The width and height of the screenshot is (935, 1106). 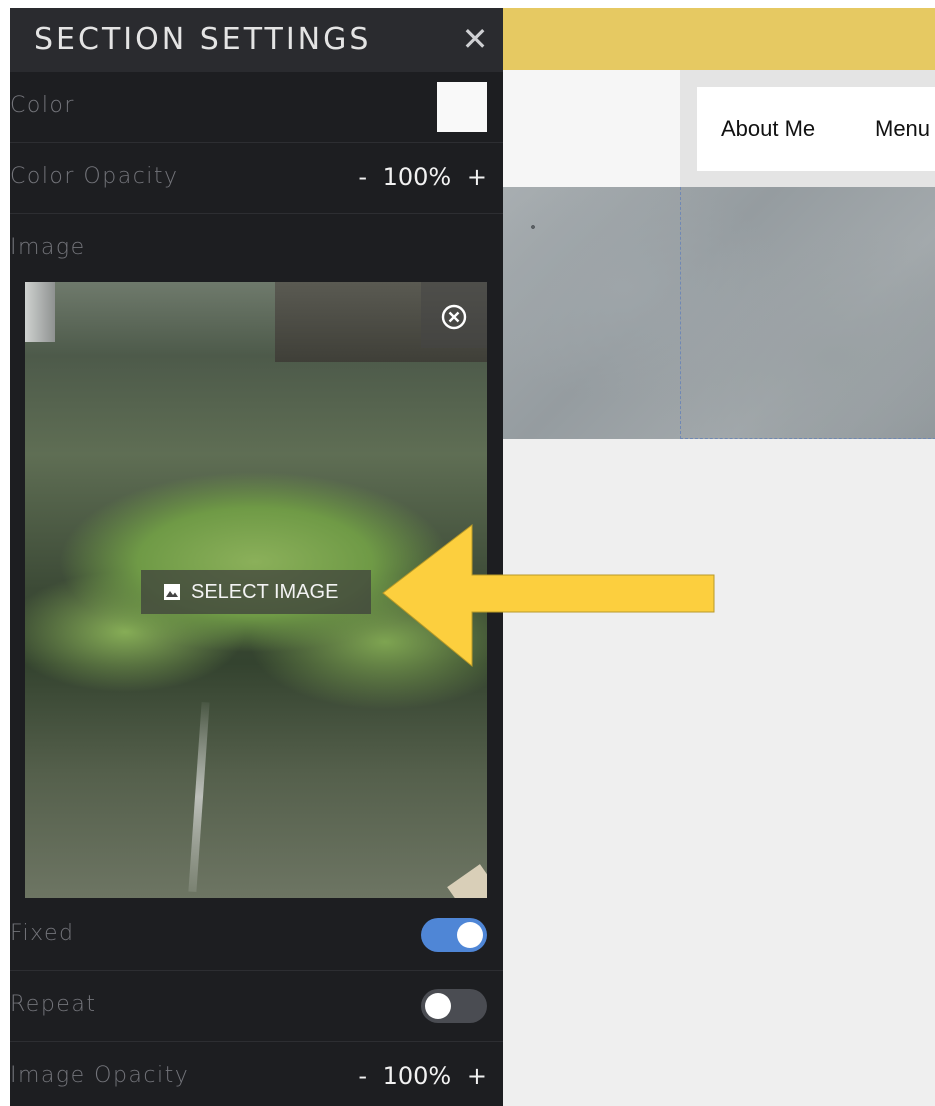 I want to click on color-opacity-label: Color Opacity, so click(x=94, y=176).